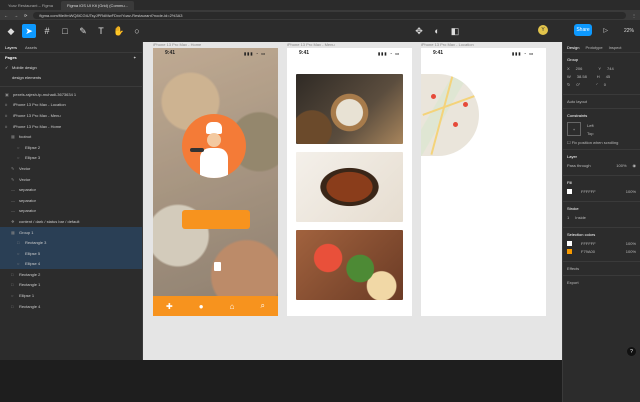  I want to click on layer-row: ▦ Group 1, so click(71, 232).